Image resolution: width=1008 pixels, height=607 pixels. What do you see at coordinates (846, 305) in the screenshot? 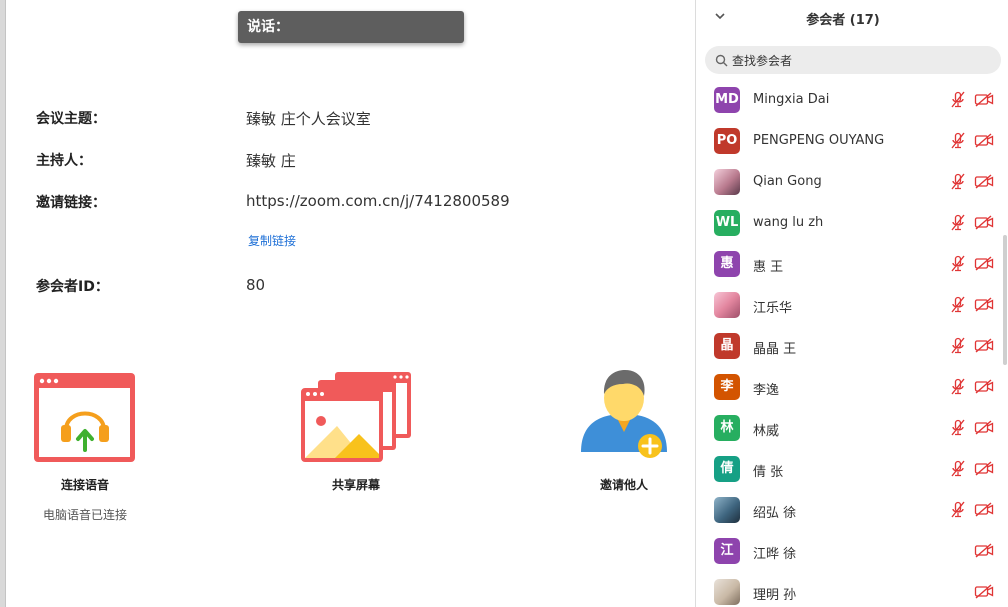
I see `participant-row: 江乐华` at bounding box center [846, 305].